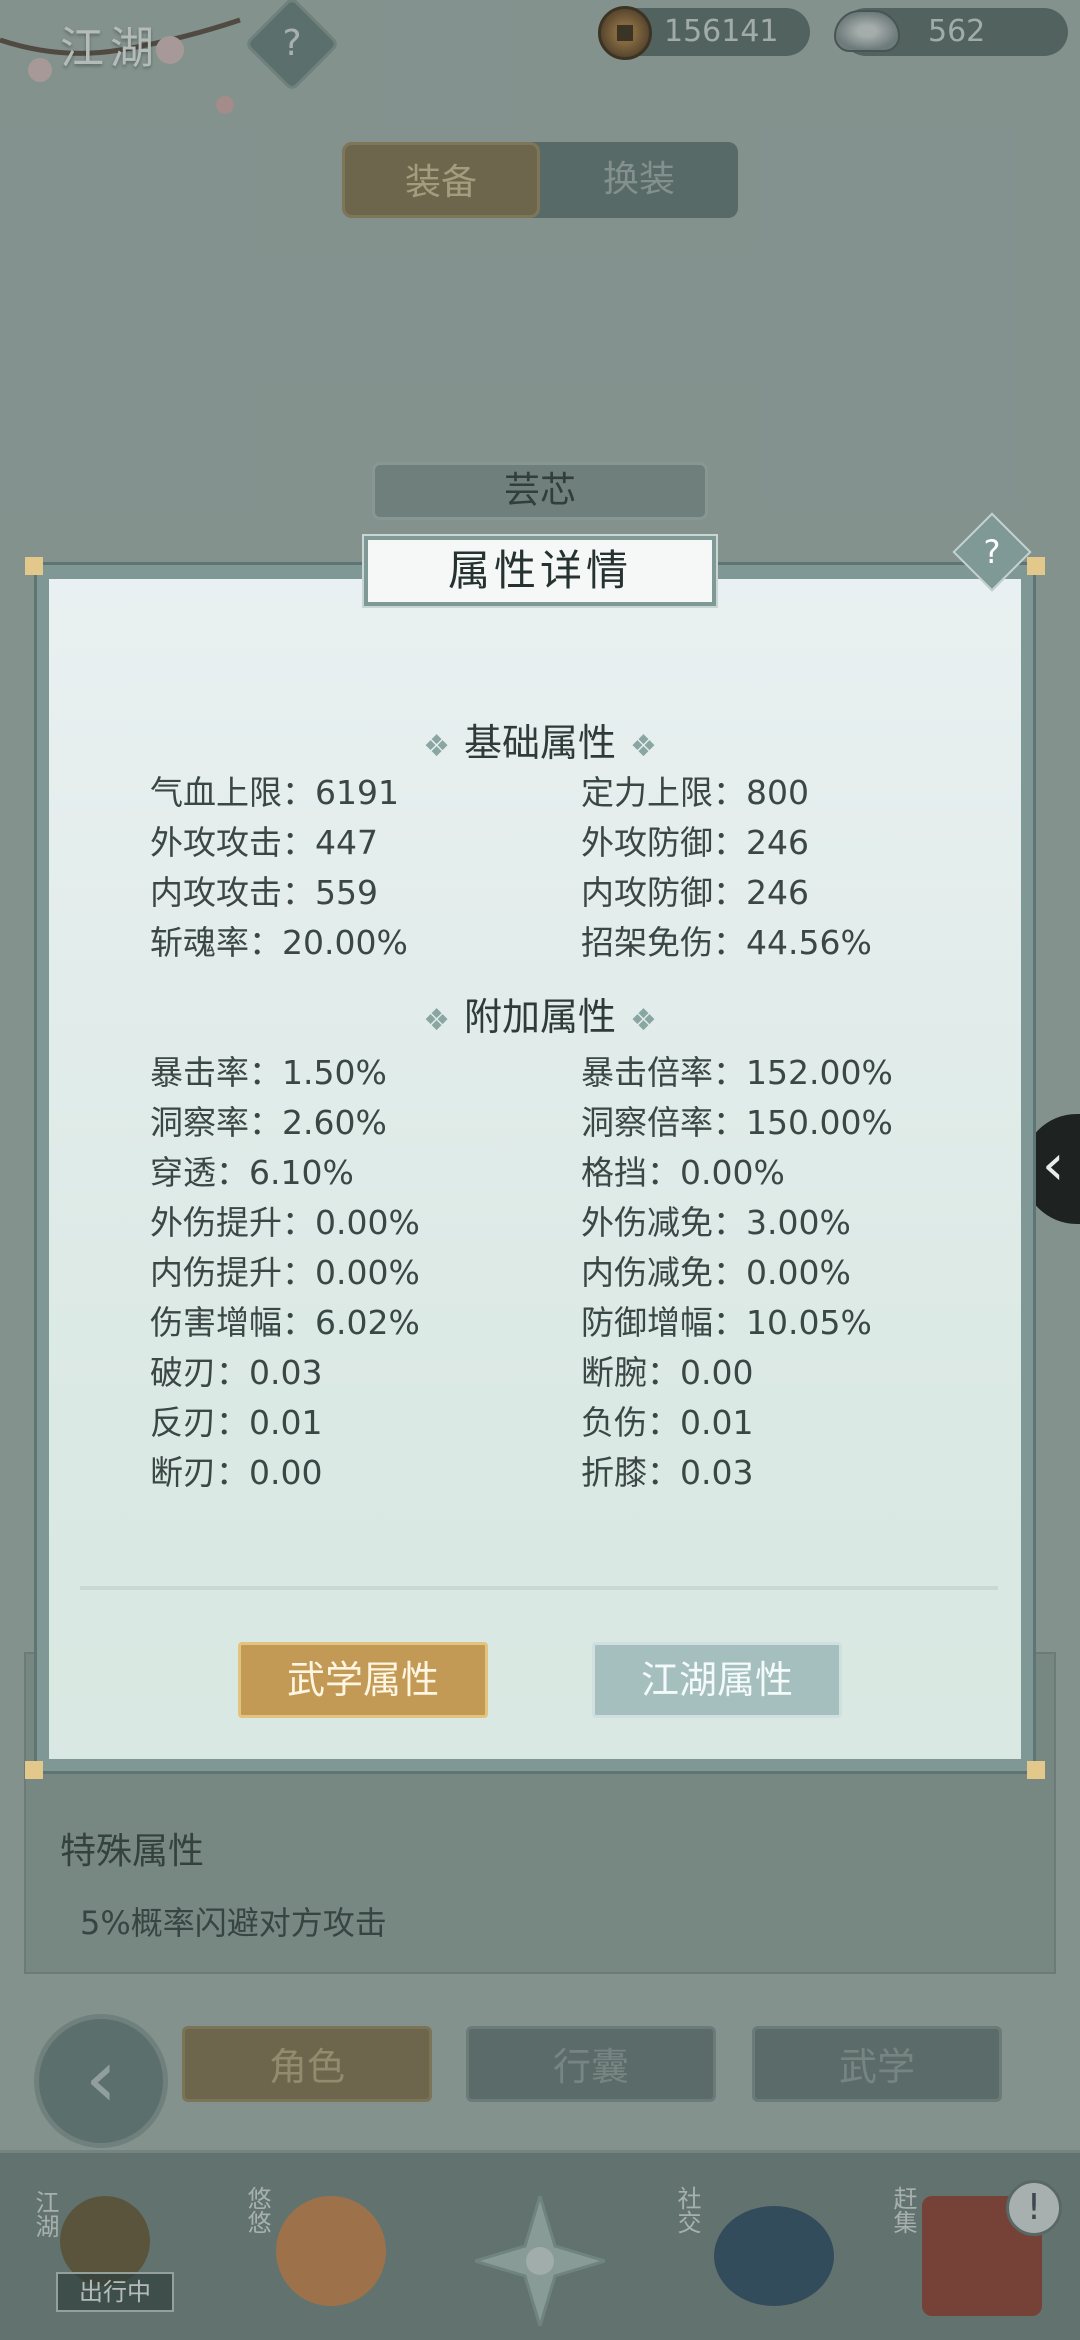 This screenshot has width=1080, height=2340. What do you see at coordinates (667, 1472) in the screenshot?
I see `attr-break-knee: 折膝：0.03` at bounding box center [667, 1472].